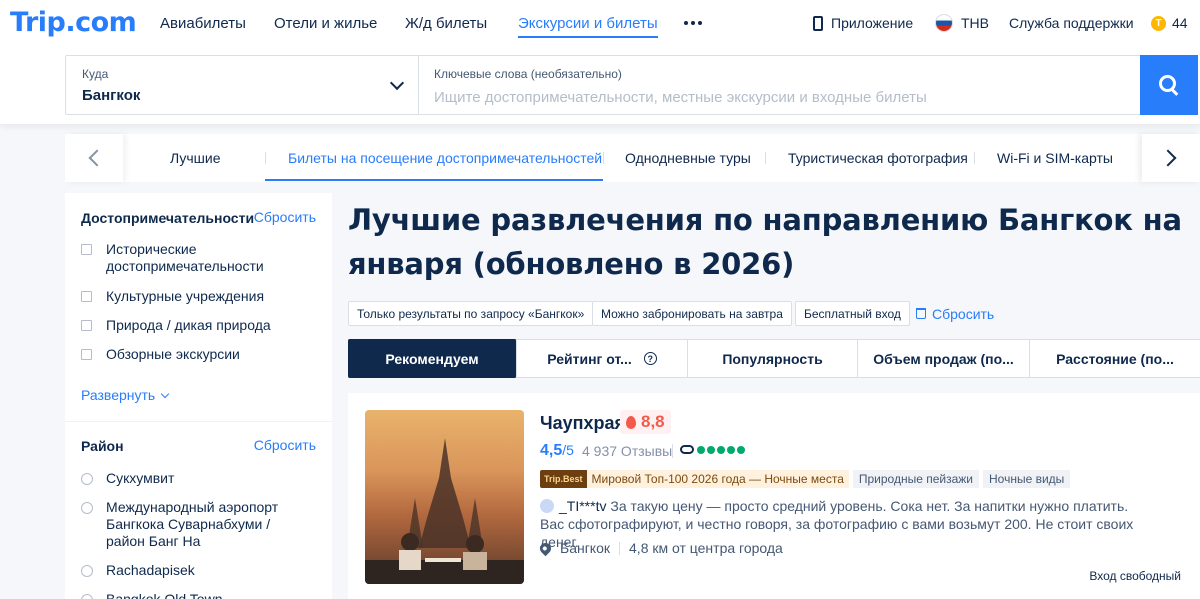  I want to click on trip-best-text: Мировой Топ-100 2026 года — Ночные места, so click(717, 479).